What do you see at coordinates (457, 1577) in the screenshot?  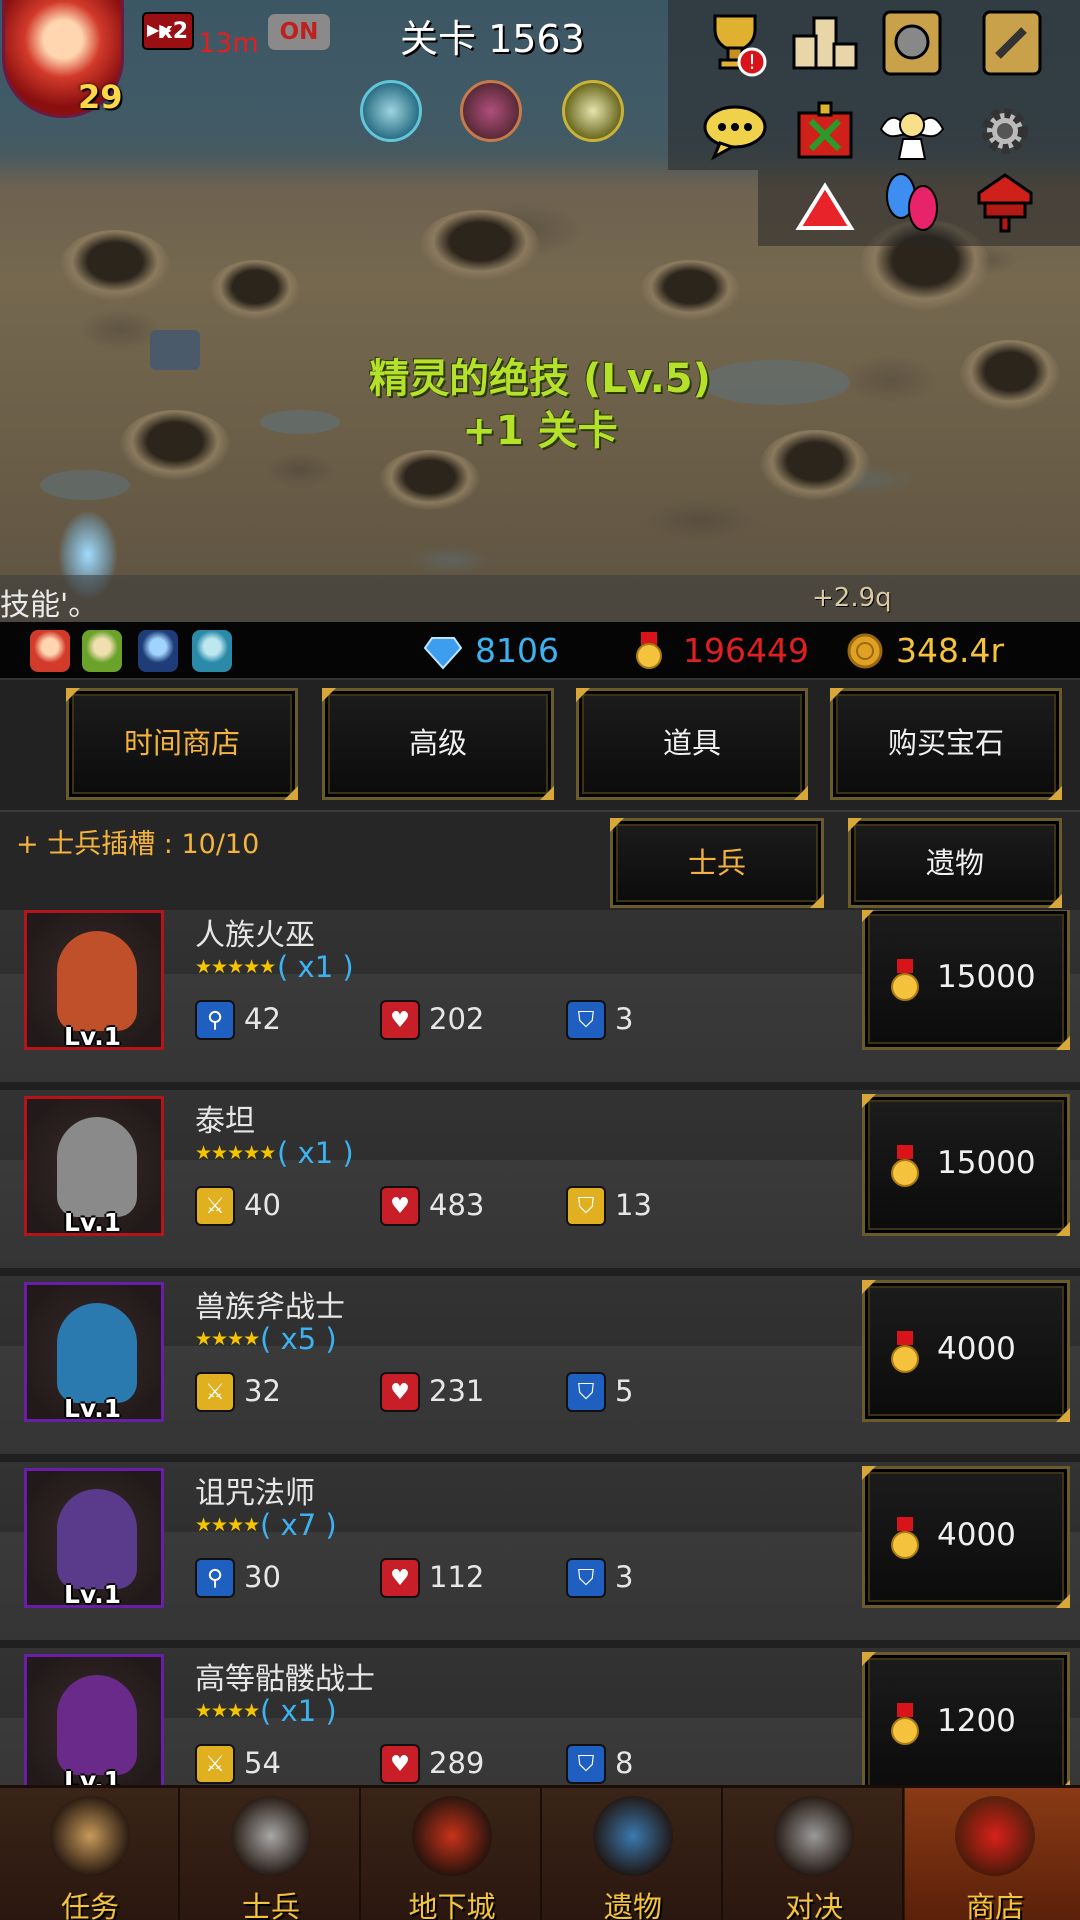 I see `unit-hp: 112` at bounding box center [457, 1577].